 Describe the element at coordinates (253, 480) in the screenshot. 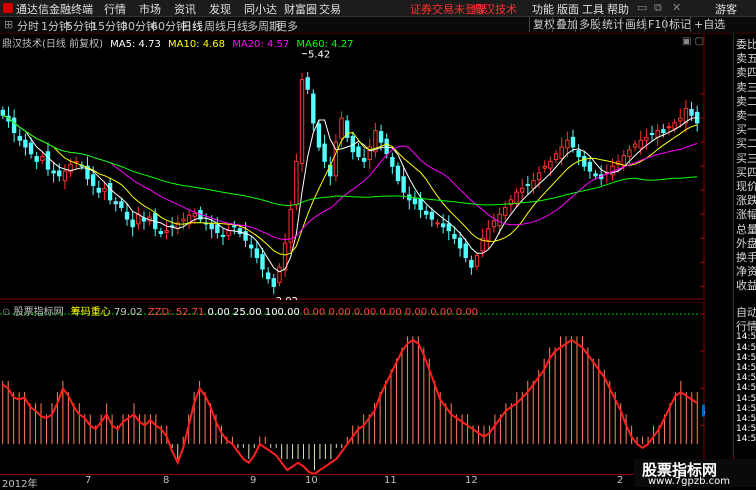

I see `date-tick: 9` at that location.